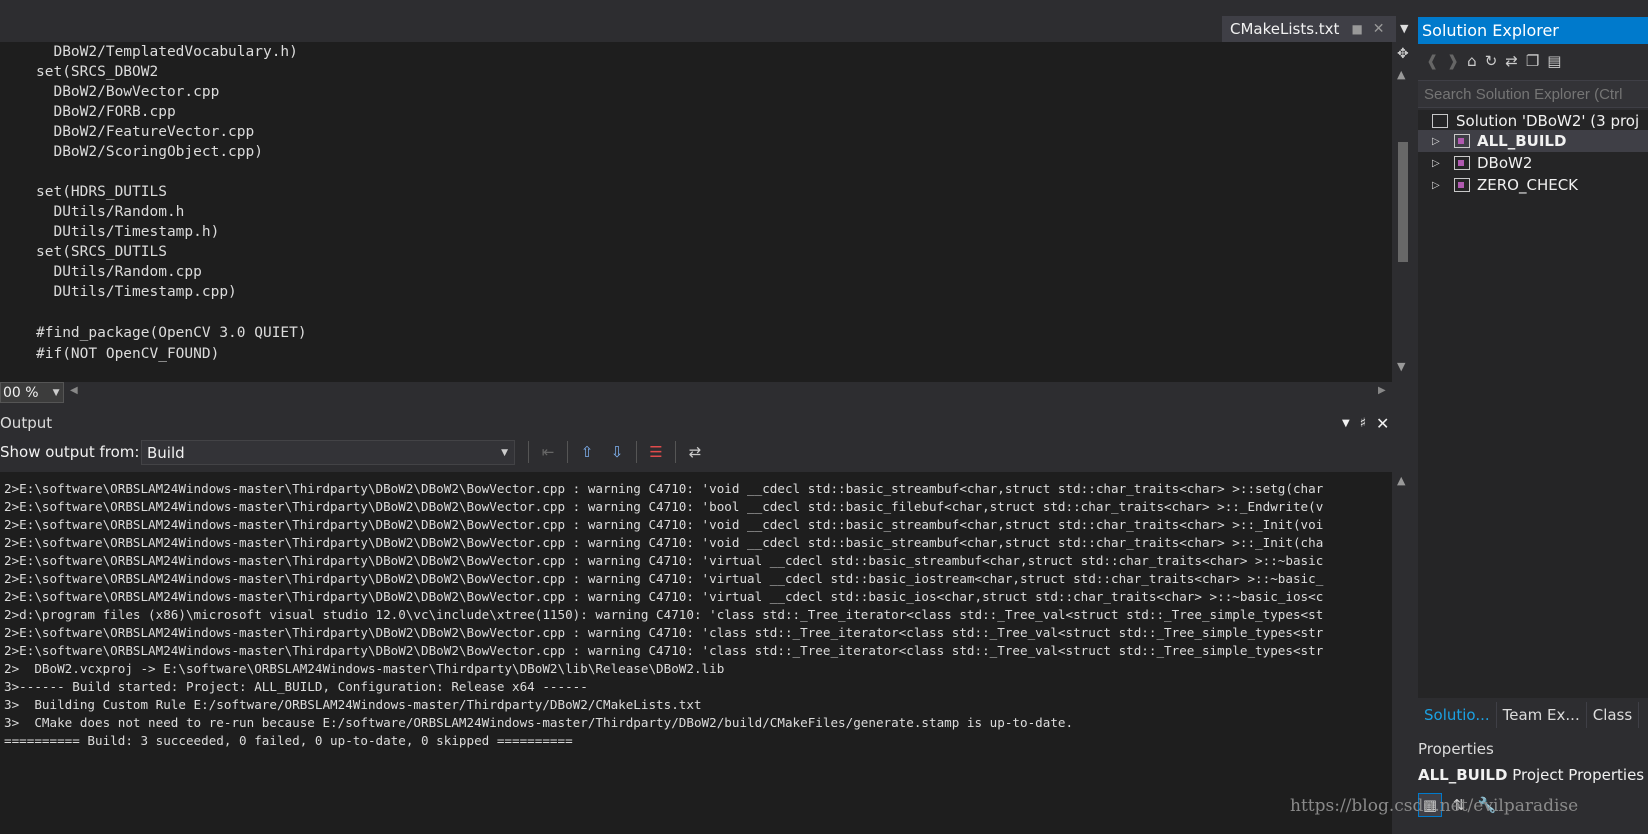 The height and width of the screenshot is (834, 1648). Describe the element at coordinates (1505, 163) in the screenshot. I see `project-label: DBoW2` at that location.